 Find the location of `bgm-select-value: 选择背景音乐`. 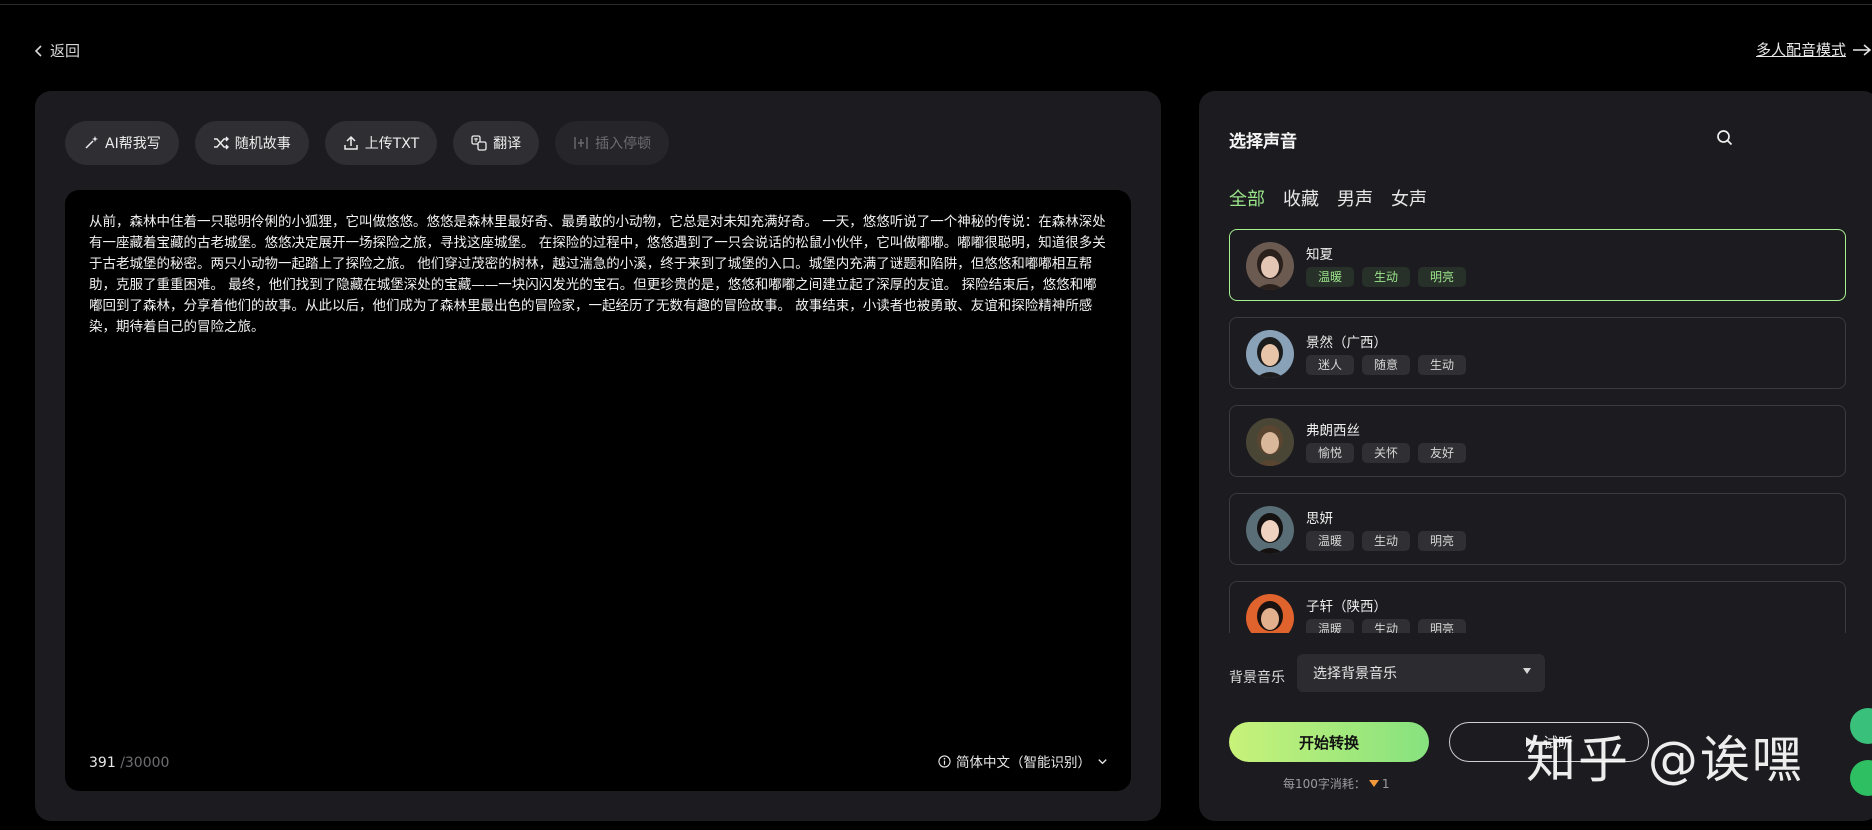

bgm-select-value: 选择背景音乐 is located at coordinates (1355, 674).